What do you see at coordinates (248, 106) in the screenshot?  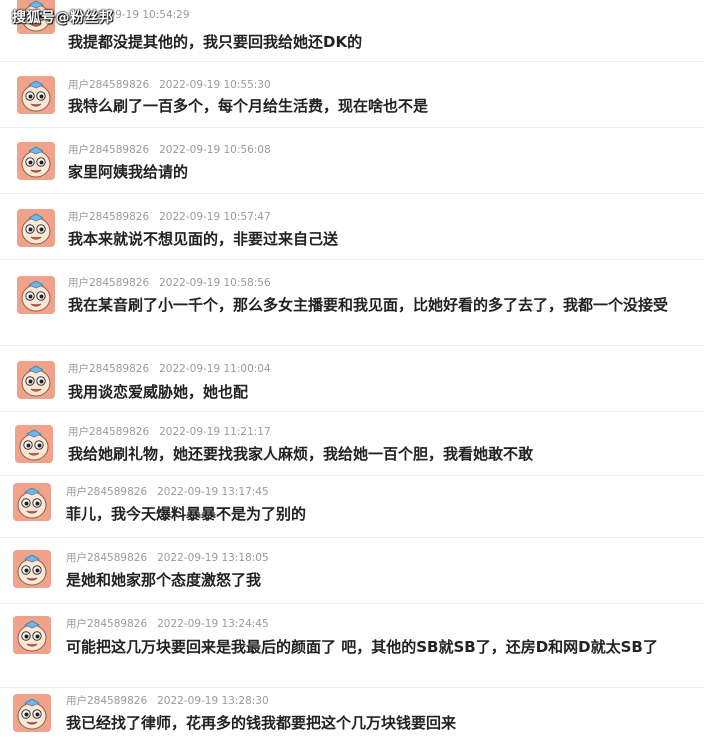 I see `comment-text: 我特么刷了一百多个，每个月给生活费，现在啥也不是` at bounding box center [248, 106].